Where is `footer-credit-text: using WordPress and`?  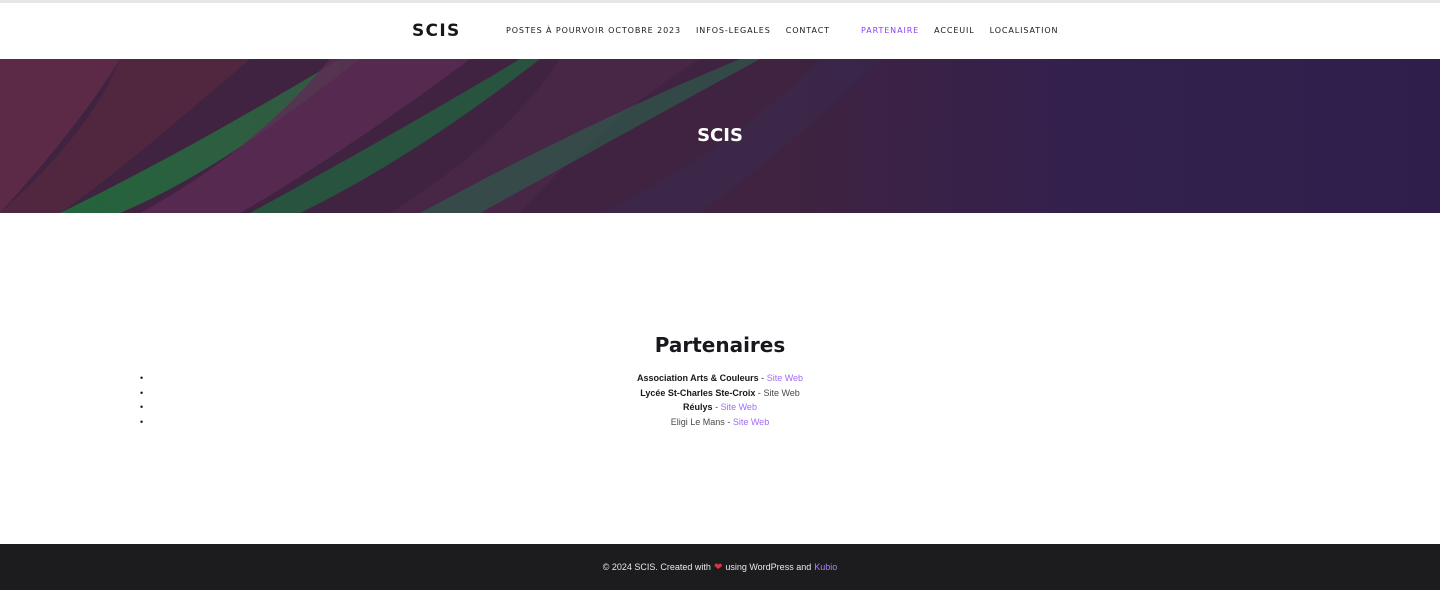
footer-credit-text: using WordPress and is located at coordinates (768, 567).